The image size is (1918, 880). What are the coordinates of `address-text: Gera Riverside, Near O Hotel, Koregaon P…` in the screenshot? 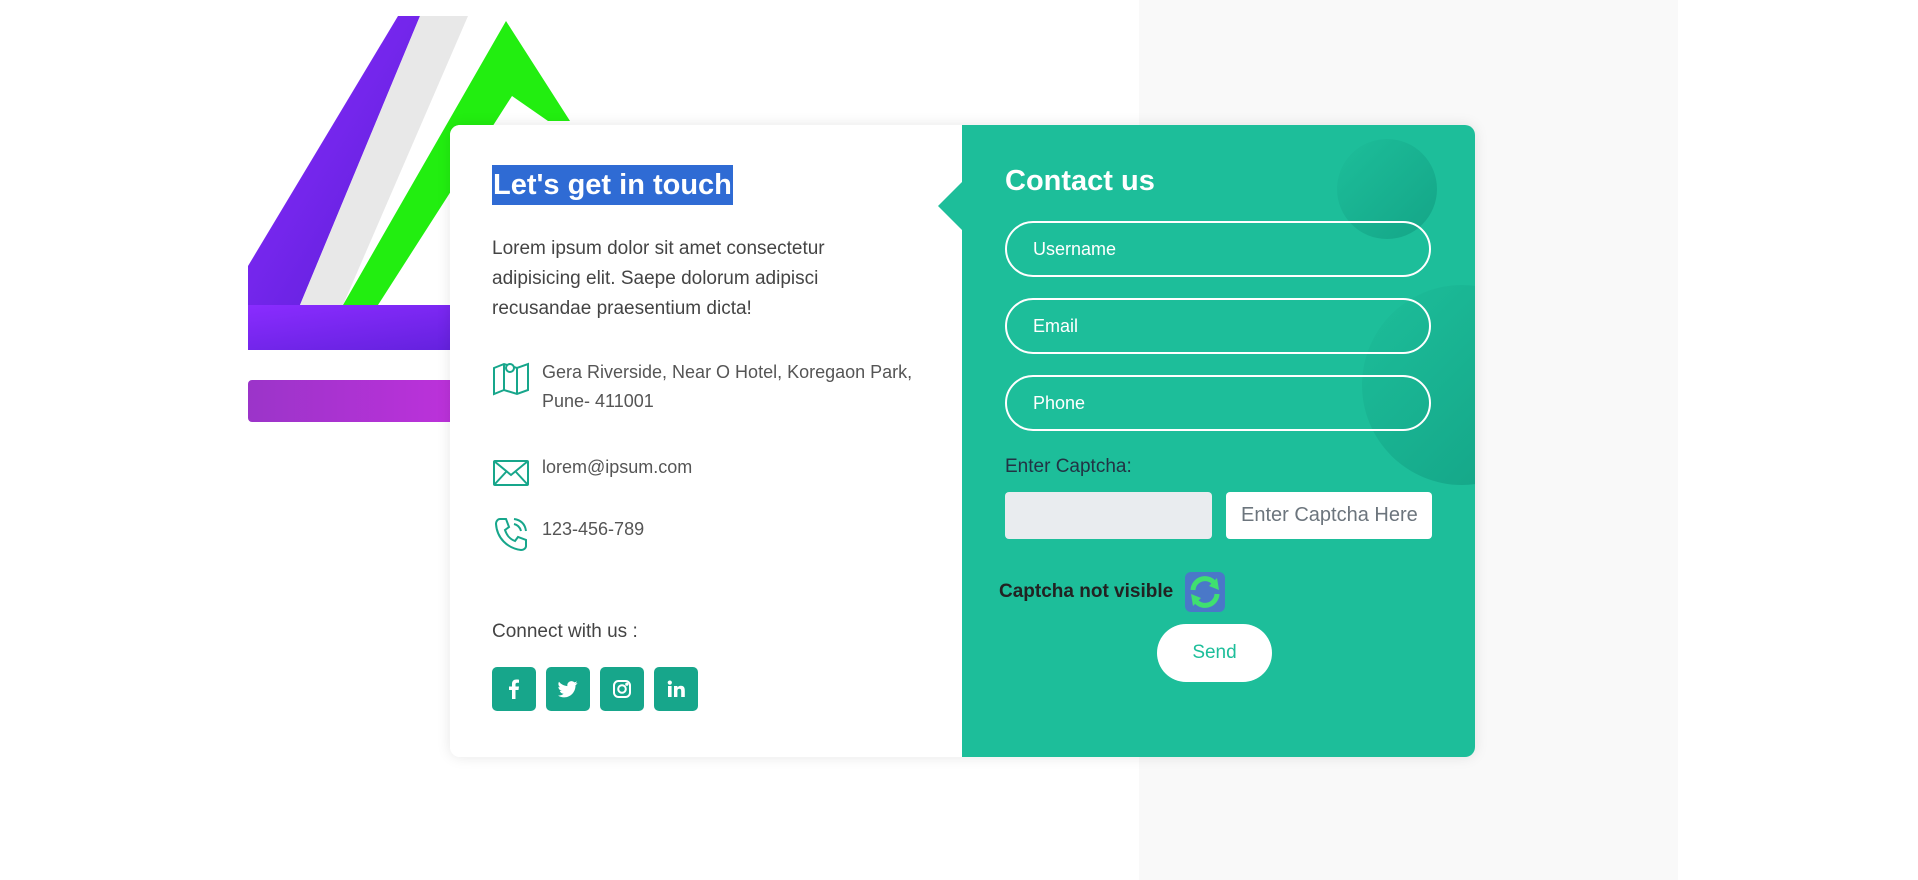 It's located at (727, 386).